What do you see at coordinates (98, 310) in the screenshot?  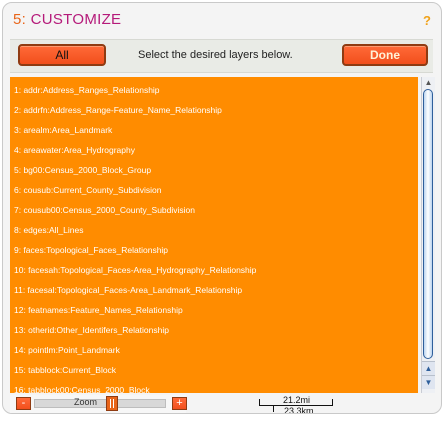 I see `layer-item: 12: featnames:Feature_Names_Relationship` at bounding box center [98, 310].